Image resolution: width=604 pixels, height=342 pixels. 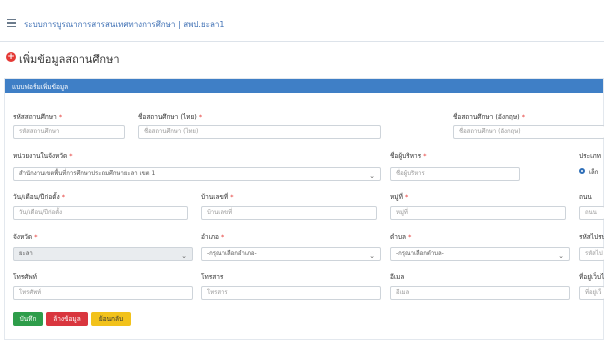 I want to click on fax-label: โทรสาร, so click(x=212, y=277).